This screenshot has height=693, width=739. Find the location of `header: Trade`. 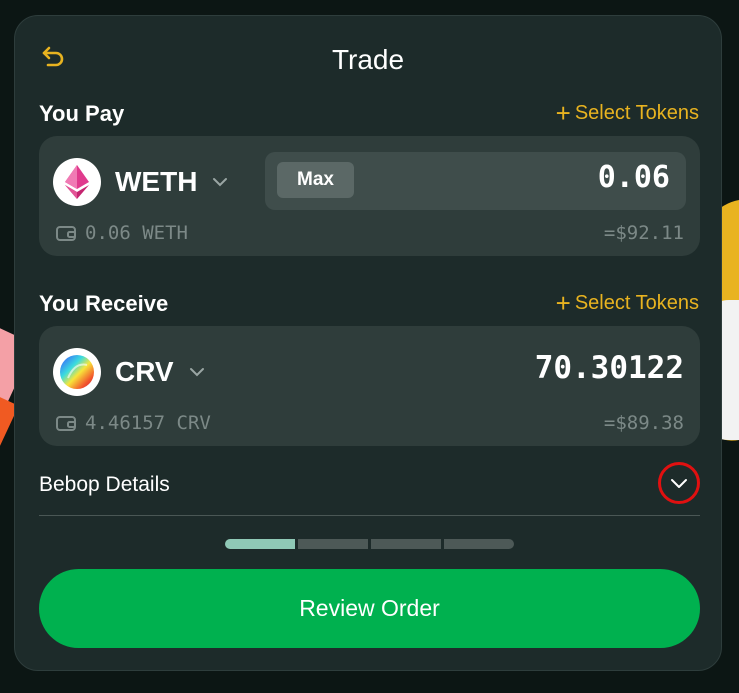

header: Trade is located at coordinates (368, 58).